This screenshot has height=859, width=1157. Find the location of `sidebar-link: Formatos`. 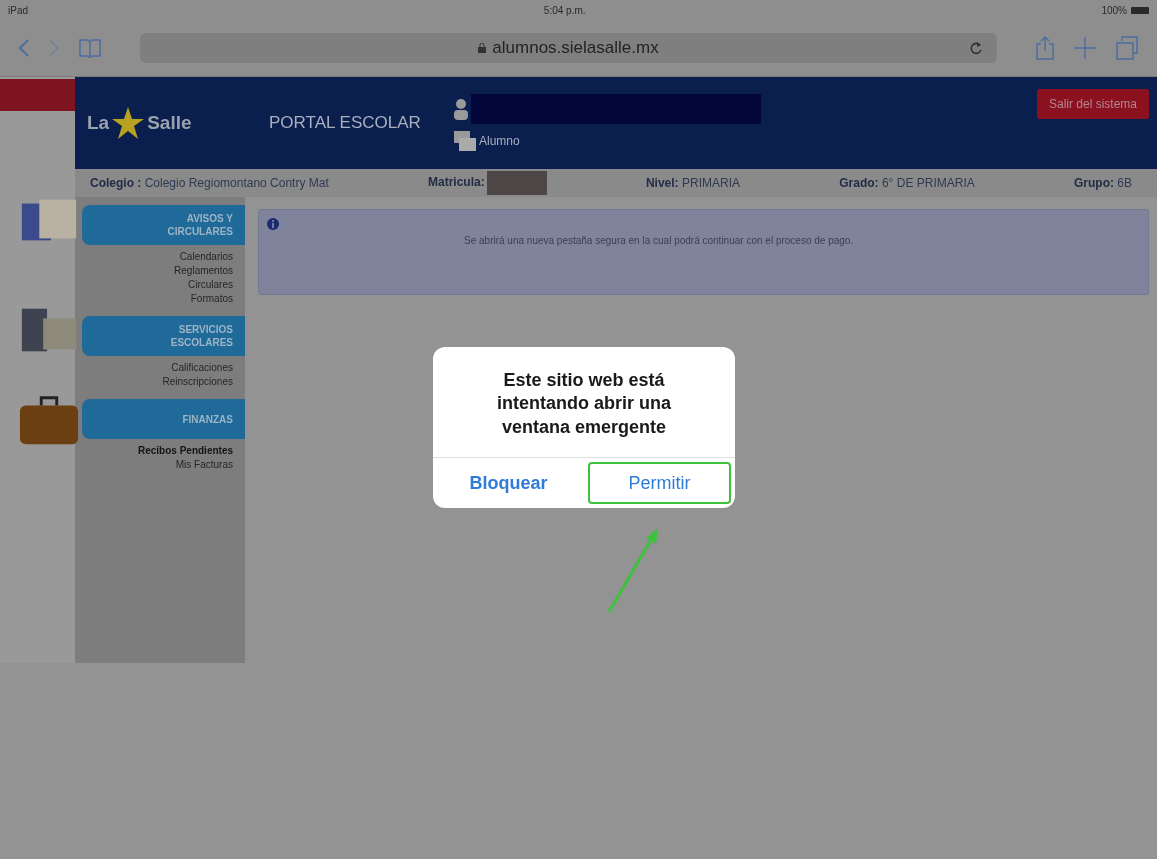

sidebar-link: Formatos is located at coordinates (211, 298).